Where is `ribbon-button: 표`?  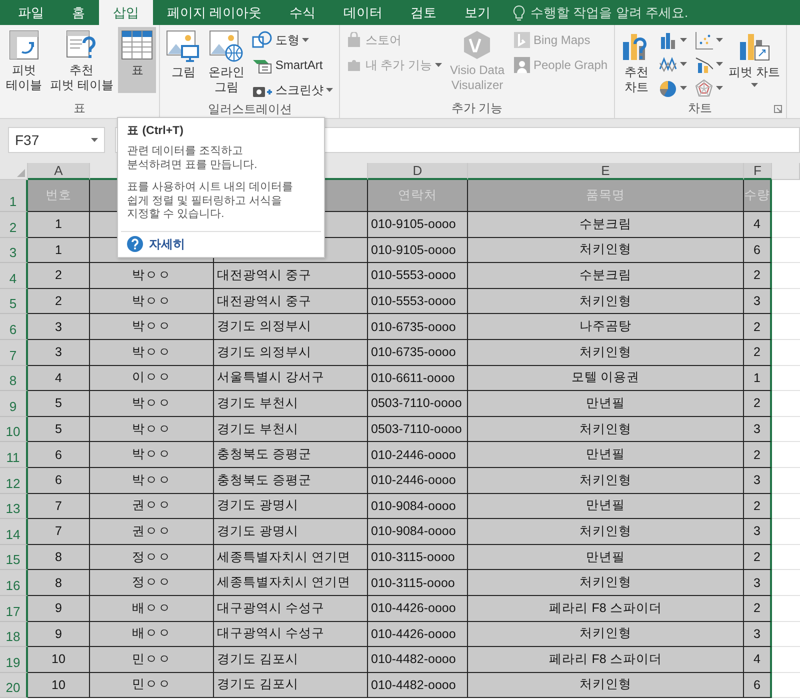 ribbon-button: 표 is located at coordinates (137, 60).